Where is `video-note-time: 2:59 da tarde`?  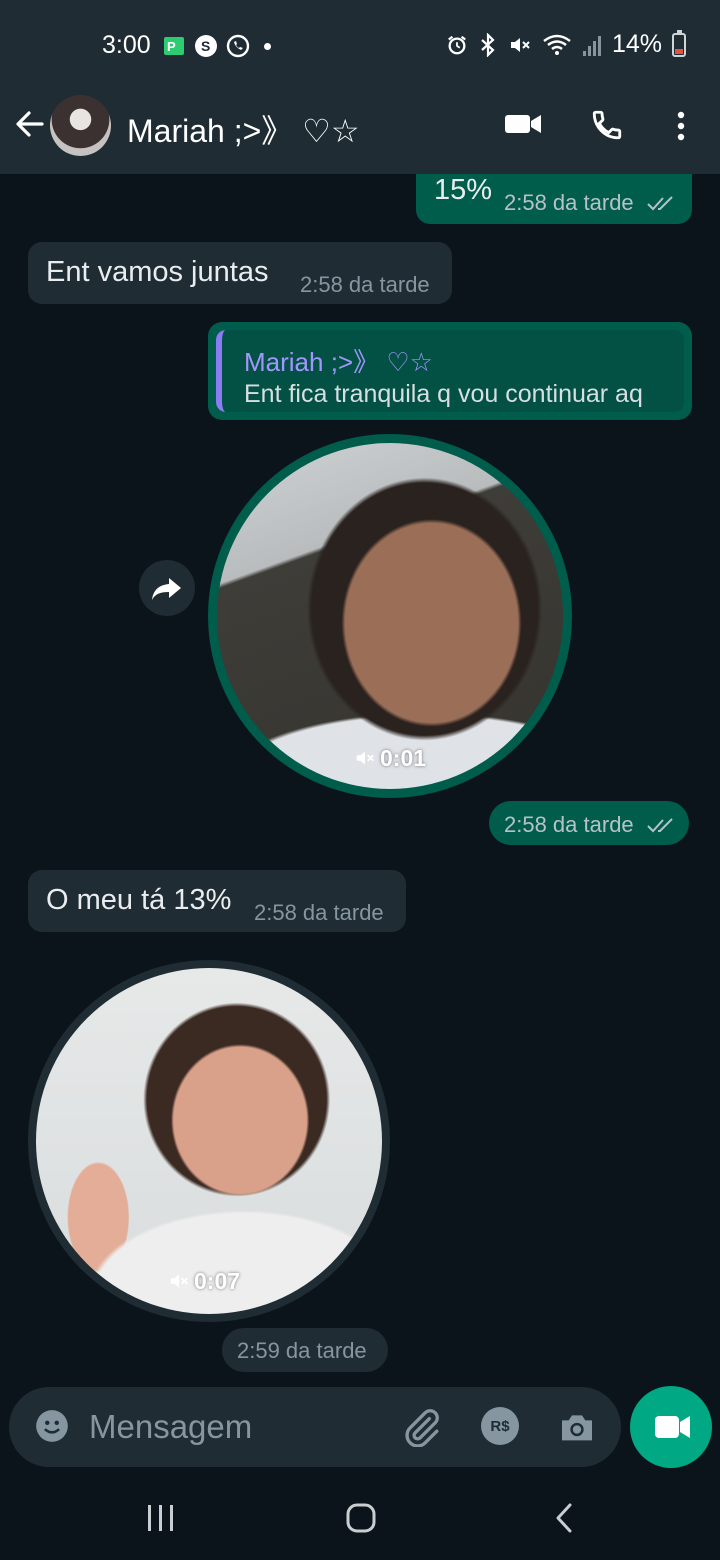
video-note-time: 2:59 da tarde is located at coordinates (305, 1350).